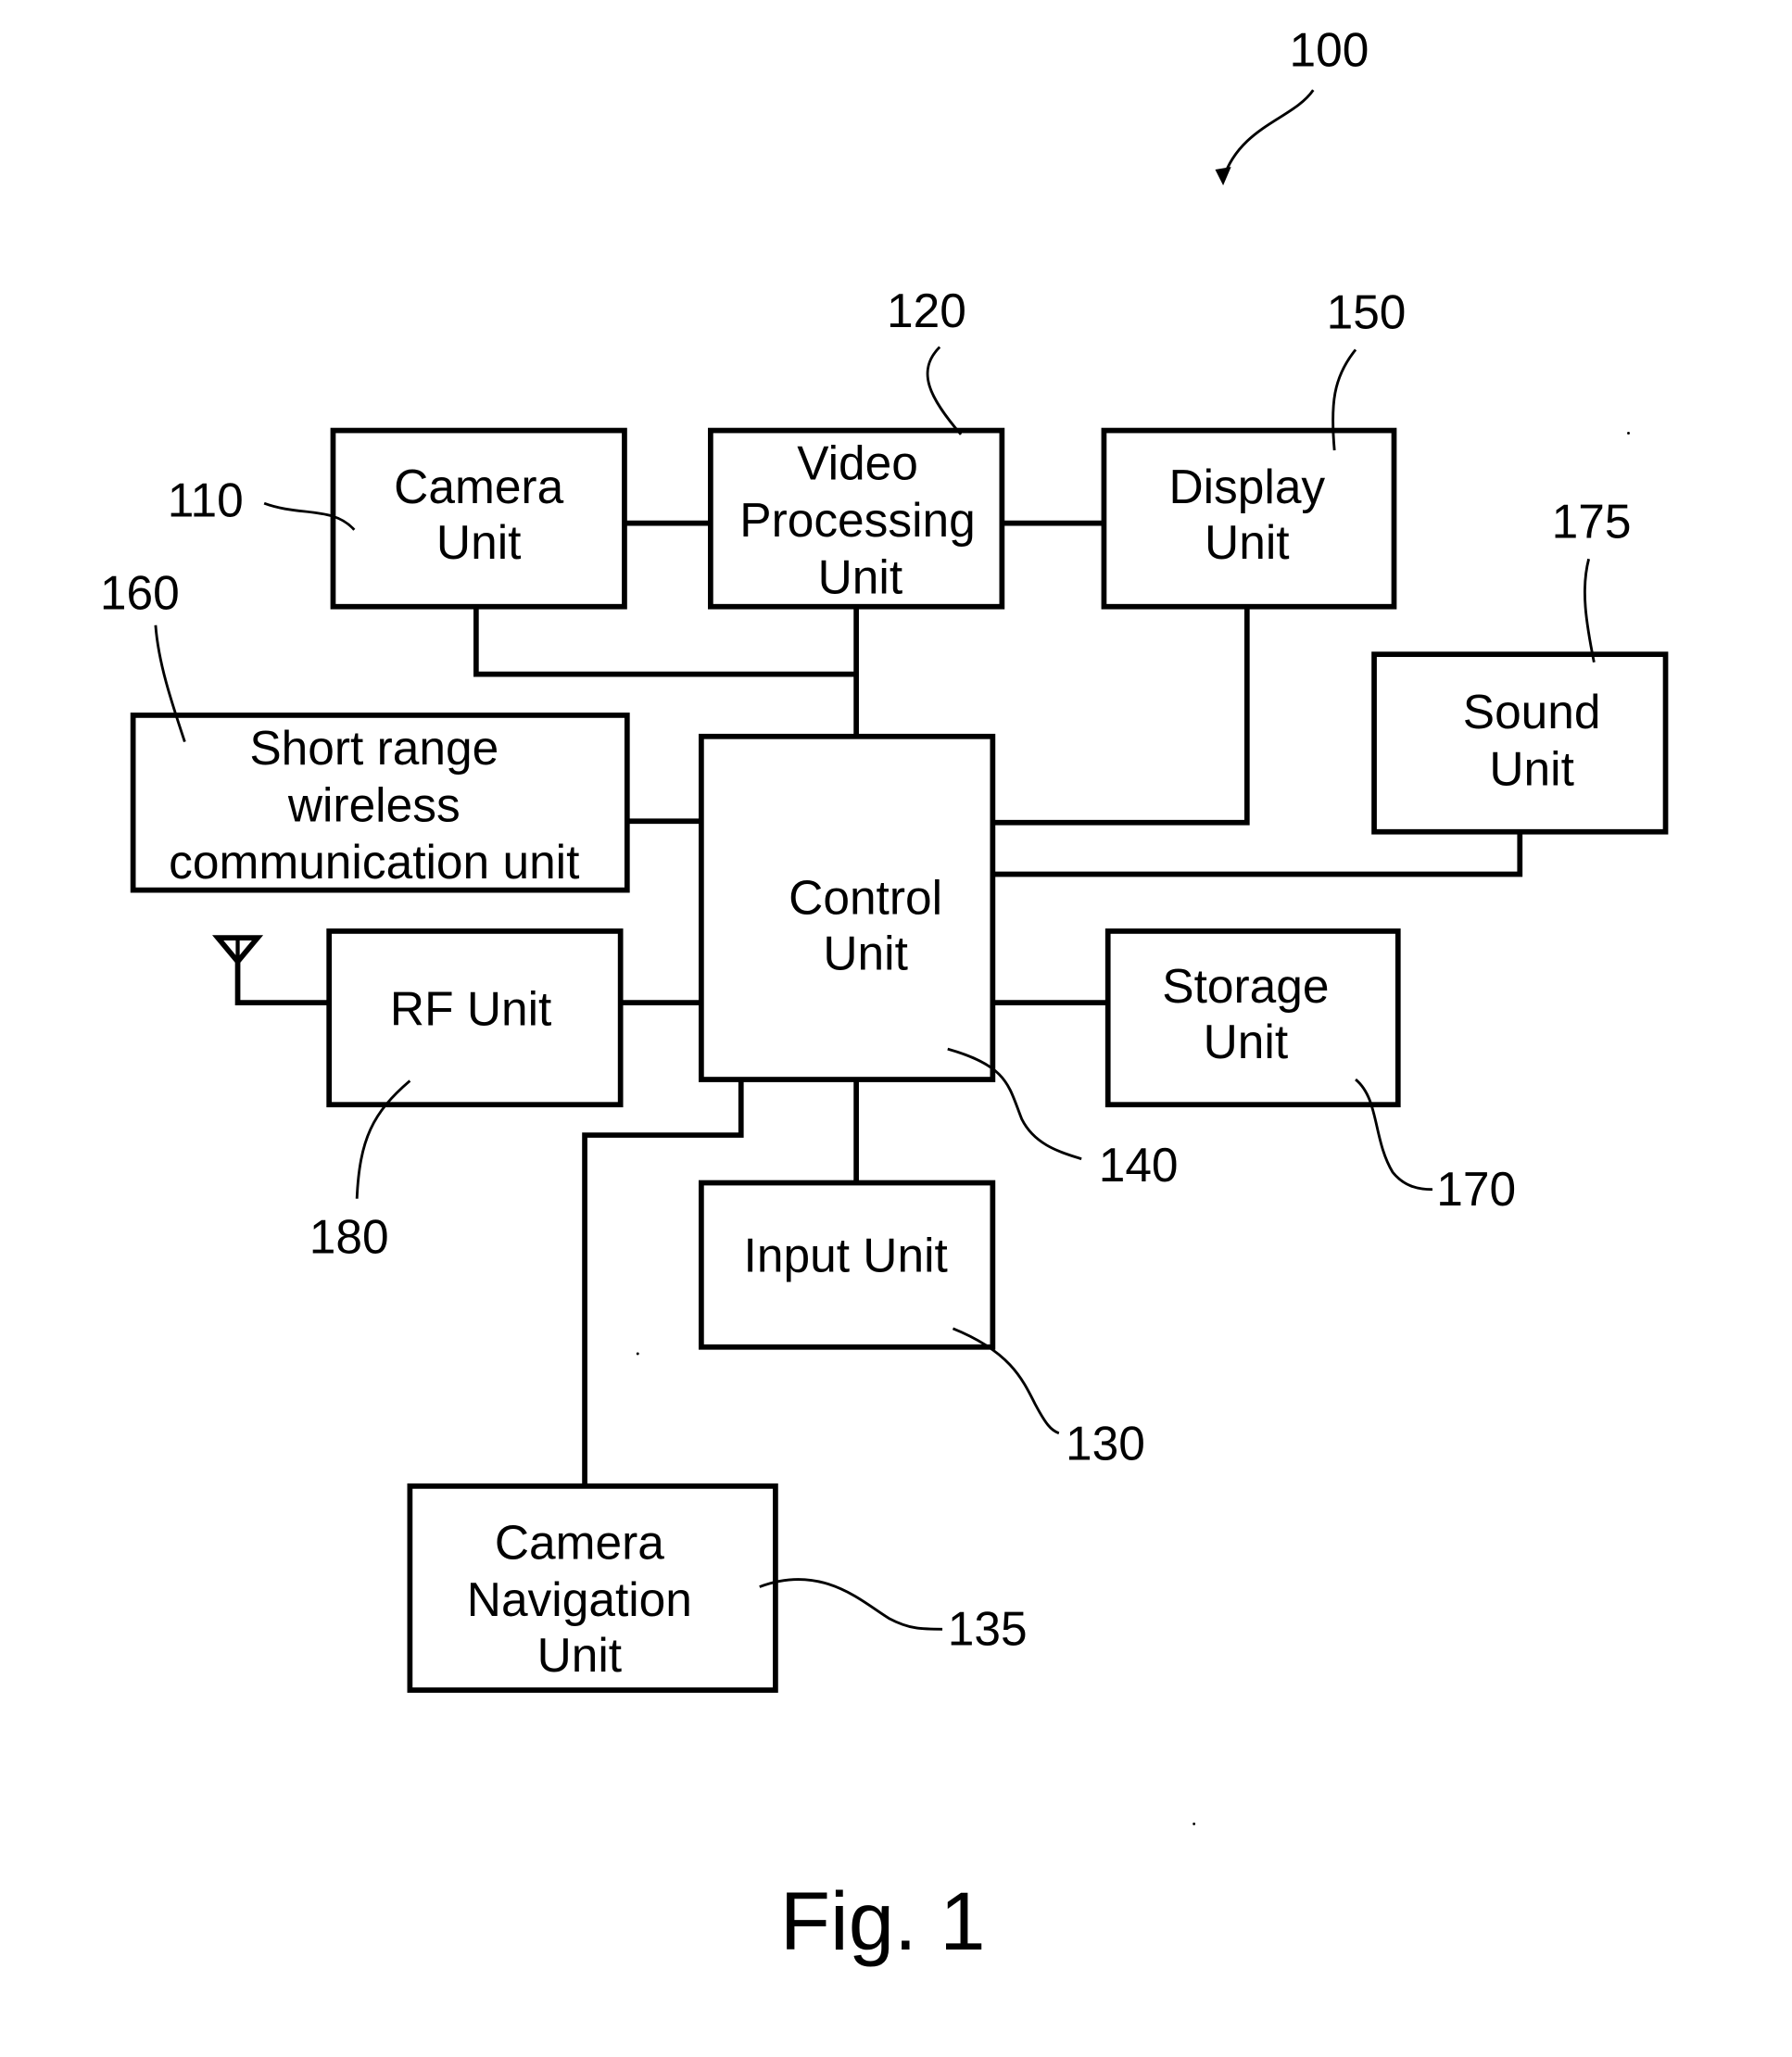 The image size is (1792, 2057). Describe the element at coordinates (1592, 521) in the screenshot. I see `sound-unit-reference: 175` at that location.